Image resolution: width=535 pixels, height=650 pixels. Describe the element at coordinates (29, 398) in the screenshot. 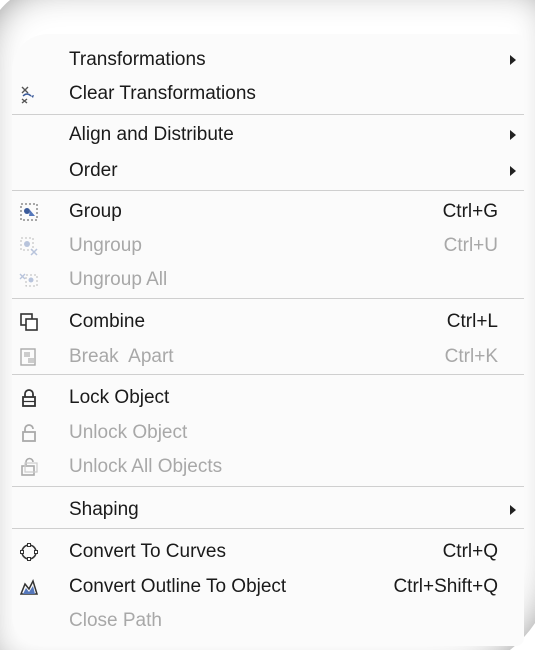

I see `lock-icon` at that location.